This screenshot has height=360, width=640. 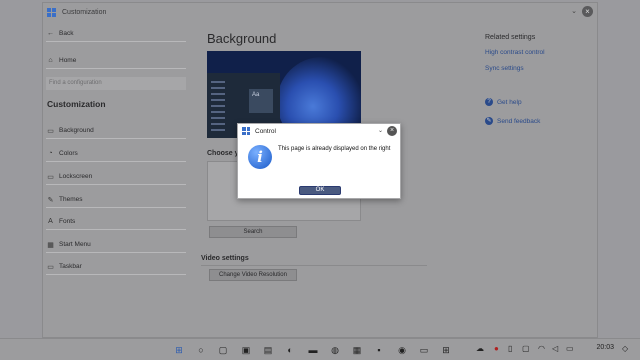 What do you see at coordinates (379, 350) in the screenshot?
I see `app-icon-5: ▪` at bounding box center [379, 350].